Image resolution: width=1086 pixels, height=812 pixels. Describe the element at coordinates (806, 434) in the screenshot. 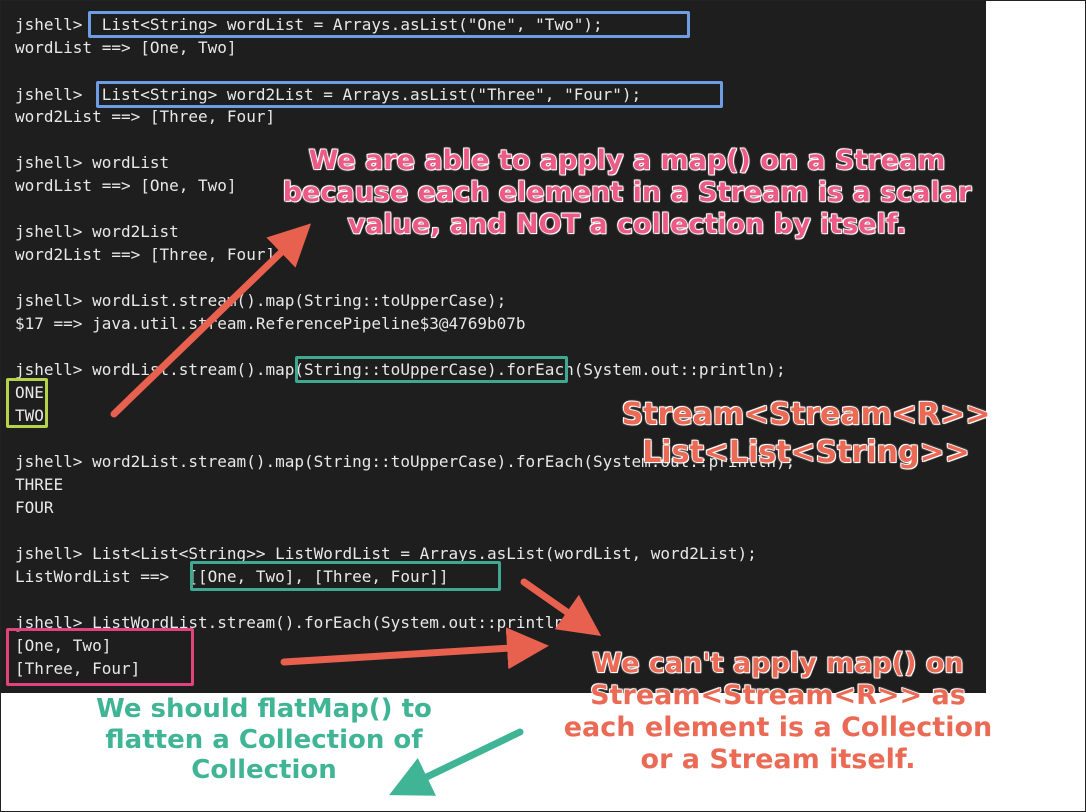

I see `type-signature-note: Stream<Stream<R>> List<List<String>>` at that location.